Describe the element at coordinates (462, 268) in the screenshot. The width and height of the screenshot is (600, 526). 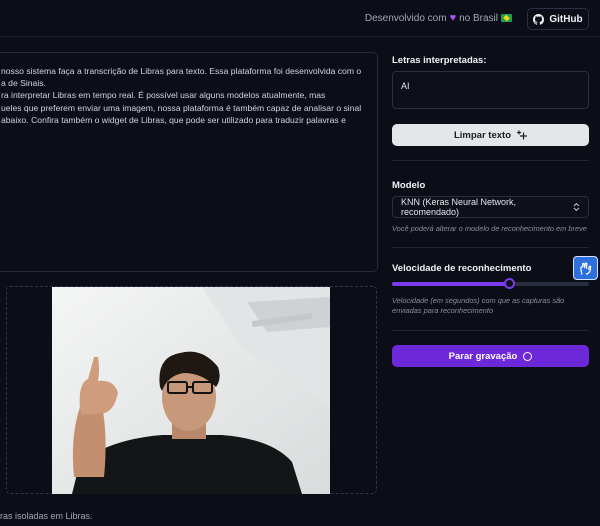
I see `speed-label: Velocidade de reconhecimento` at that location.